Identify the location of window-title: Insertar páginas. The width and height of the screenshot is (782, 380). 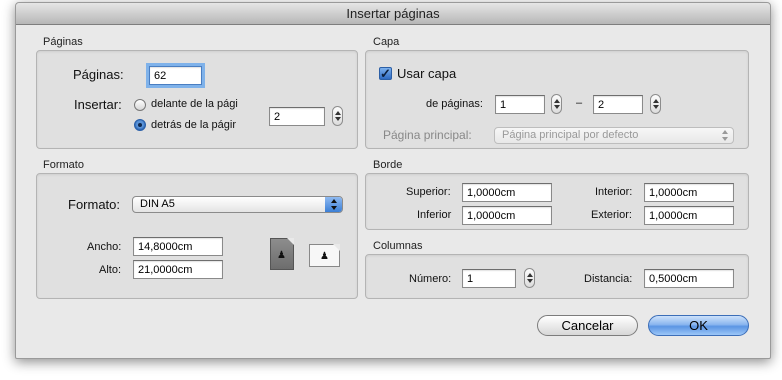
(393, 14).